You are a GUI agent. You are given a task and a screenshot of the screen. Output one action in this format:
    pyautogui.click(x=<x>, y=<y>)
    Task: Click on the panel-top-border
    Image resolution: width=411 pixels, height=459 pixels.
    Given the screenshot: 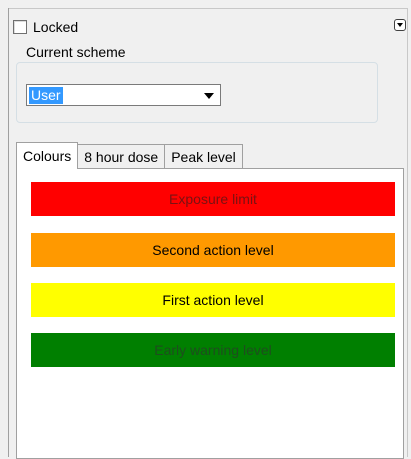 What is the action you would take?
    pyautogui.click(x=208, y=8)
    